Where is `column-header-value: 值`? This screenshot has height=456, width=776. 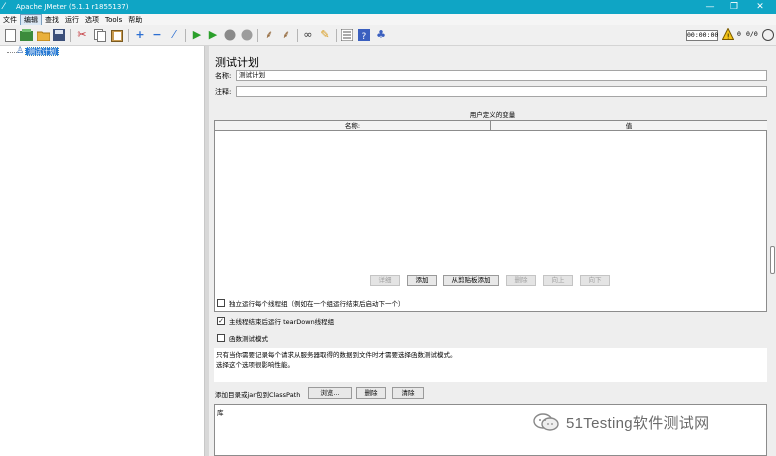
column-header-value: 值 is located at coordinates (629, 126).